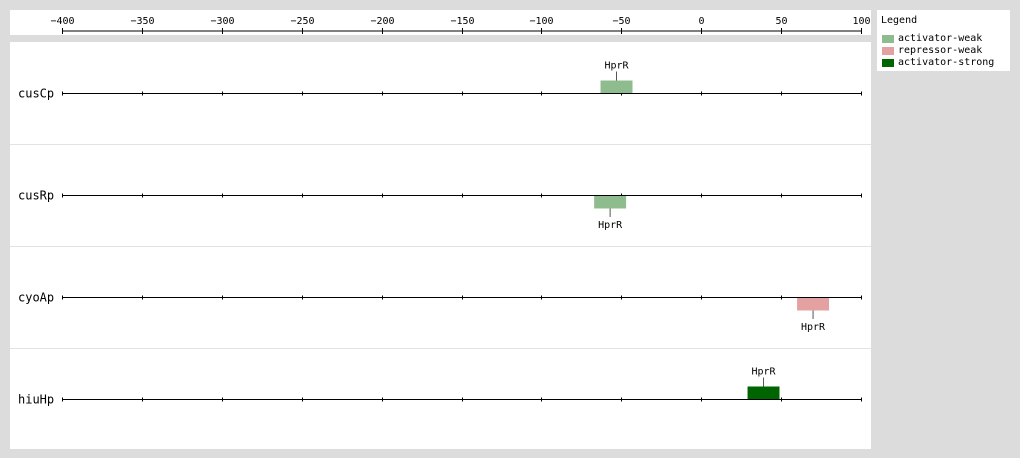  What do you see at coordinates (781, 21) in the screenshot?
I see `axis-tick-label: 50` at bounding box center [781, 21].